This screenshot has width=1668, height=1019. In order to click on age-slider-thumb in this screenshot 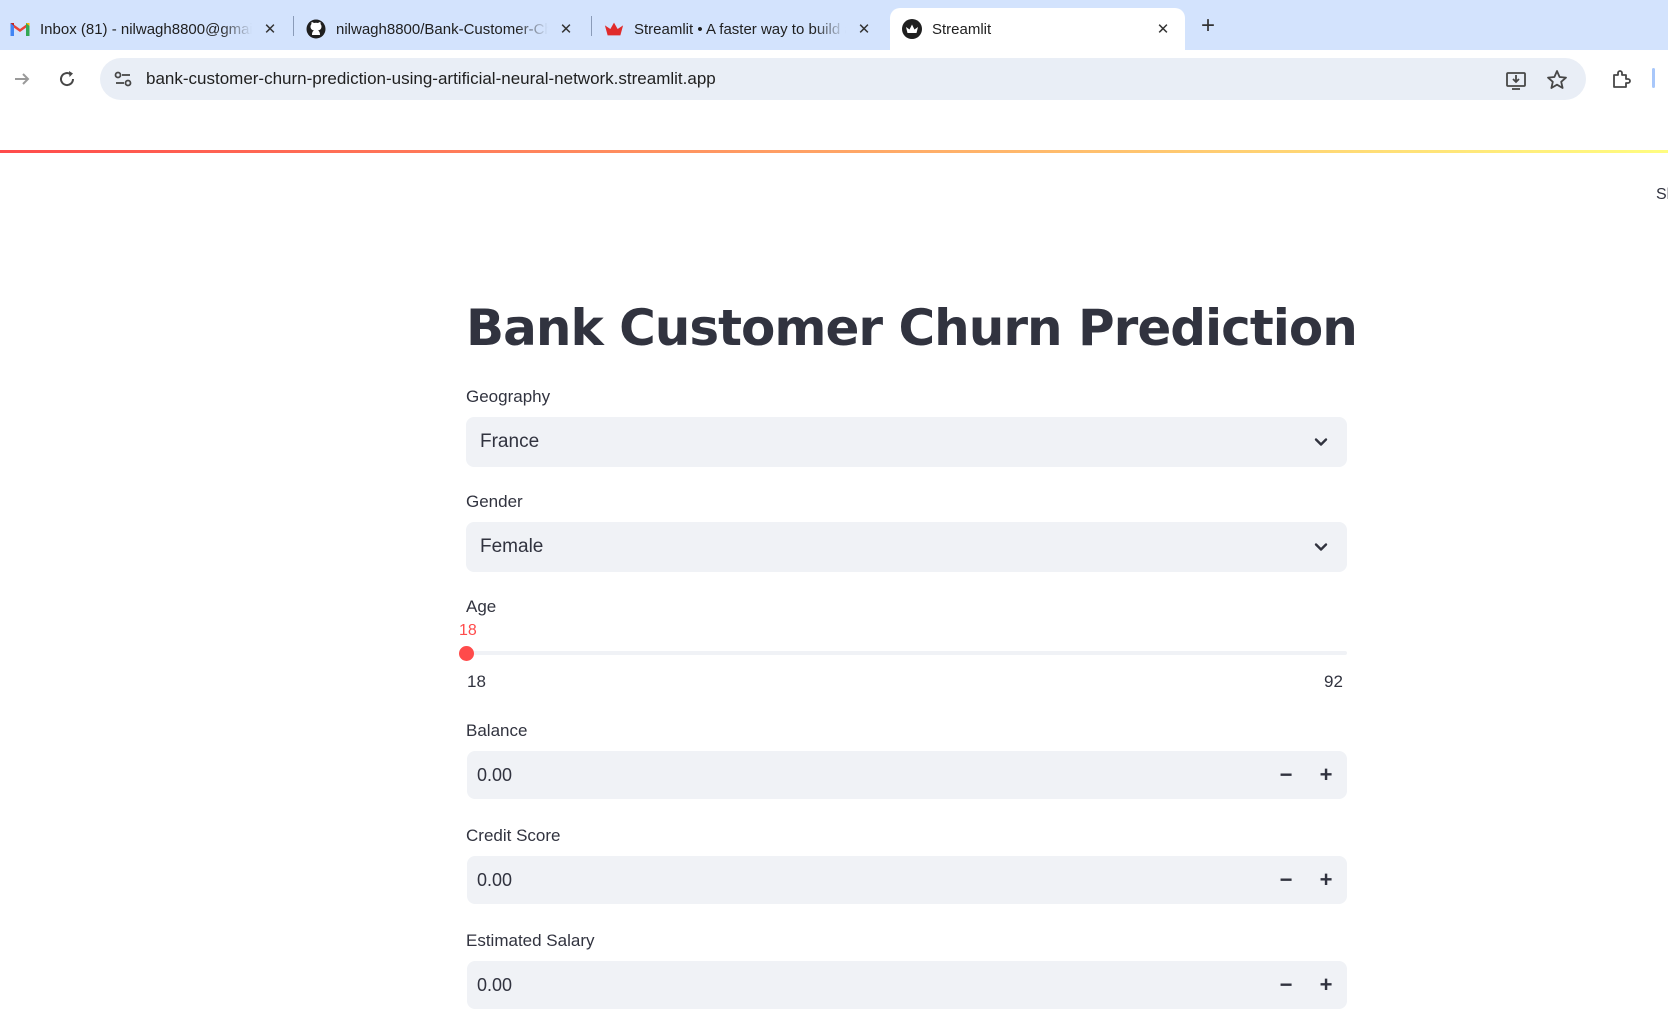, I will do `click(466, 653)`.